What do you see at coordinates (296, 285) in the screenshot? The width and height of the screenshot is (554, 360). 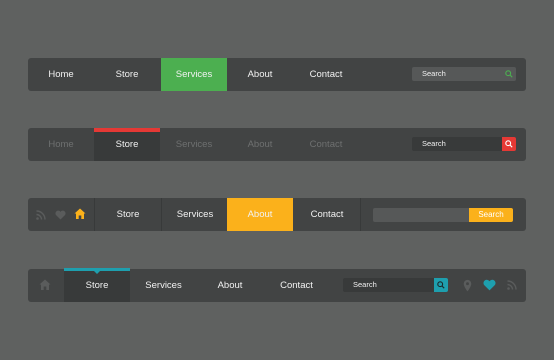 I see `nav4-item-contact: Contact` at bounding box center [296, 285].